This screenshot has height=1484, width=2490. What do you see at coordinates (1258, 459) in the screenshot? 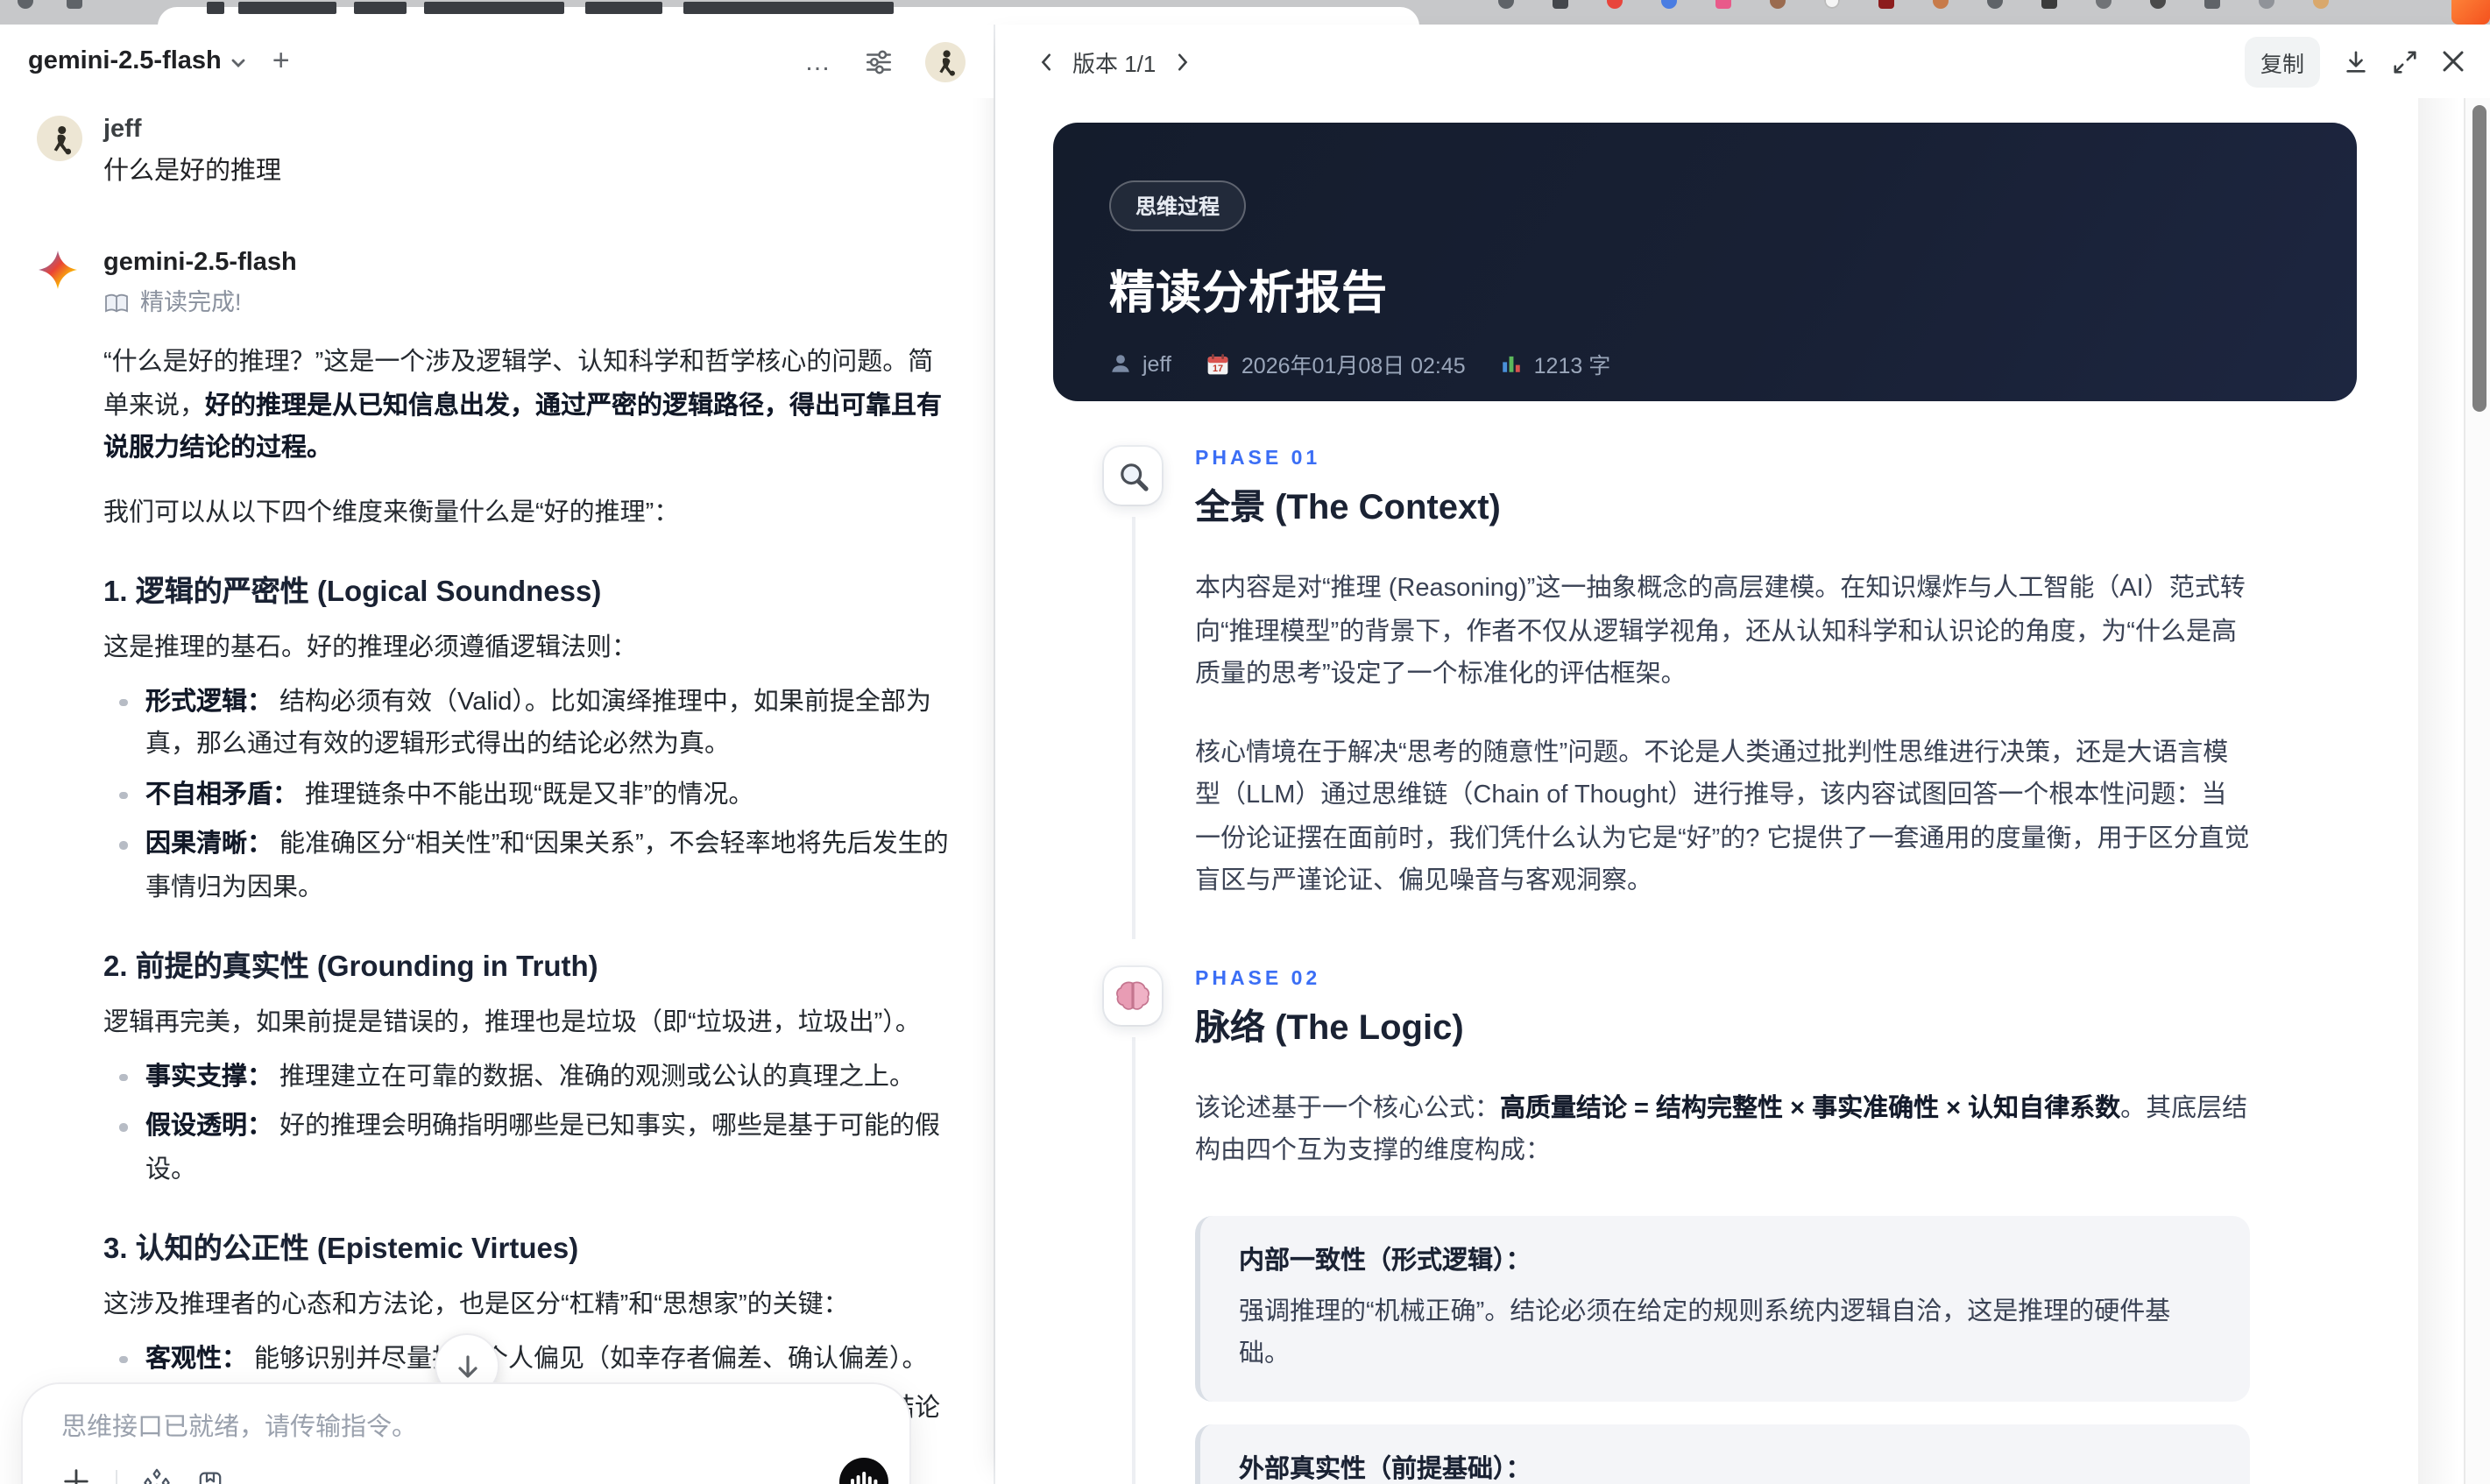
I see `phase-label: PHASE 01` at bounding box center [1258, 459].